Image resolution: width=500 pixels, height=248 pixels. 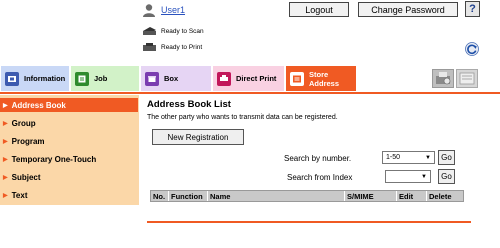 What do you see at coordinates (182, 31) in the screenshot?
I see `scan-status-text: Ready to Scan` at bounding box center [182, 31].